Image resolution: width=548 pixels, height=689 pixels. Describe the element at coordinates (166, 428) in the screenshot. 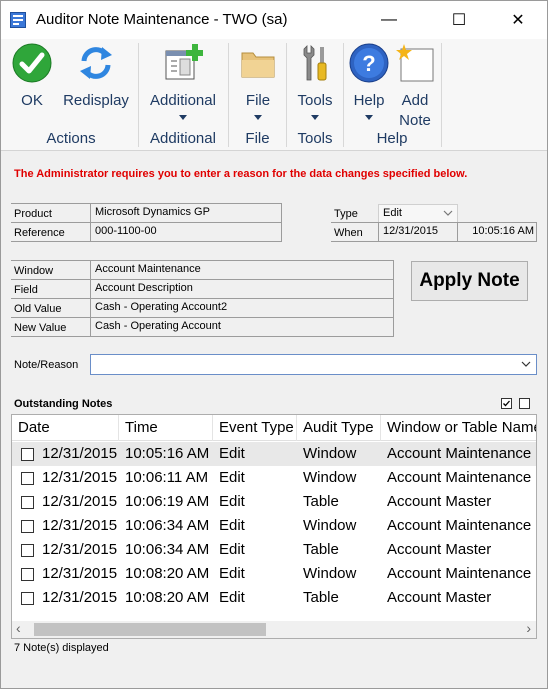

I see `column-header-time: Time` at that location.